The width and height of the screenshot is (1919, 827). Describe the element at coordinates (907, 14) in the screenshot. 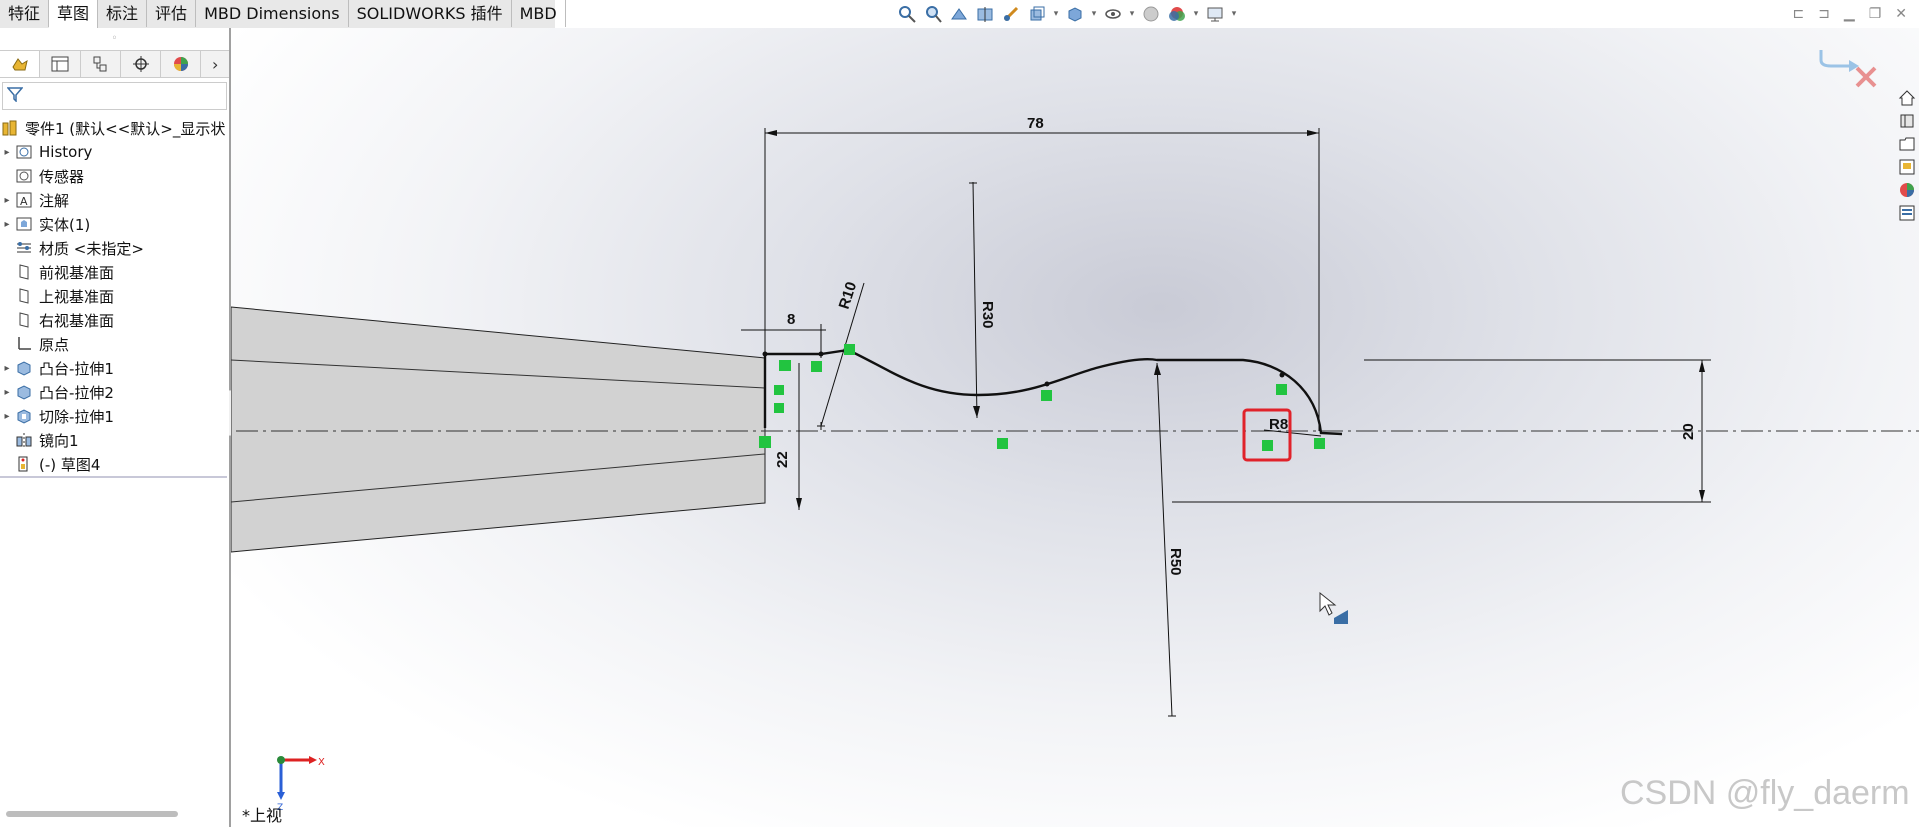

I see `zoom-to-fit-icon` at that location.